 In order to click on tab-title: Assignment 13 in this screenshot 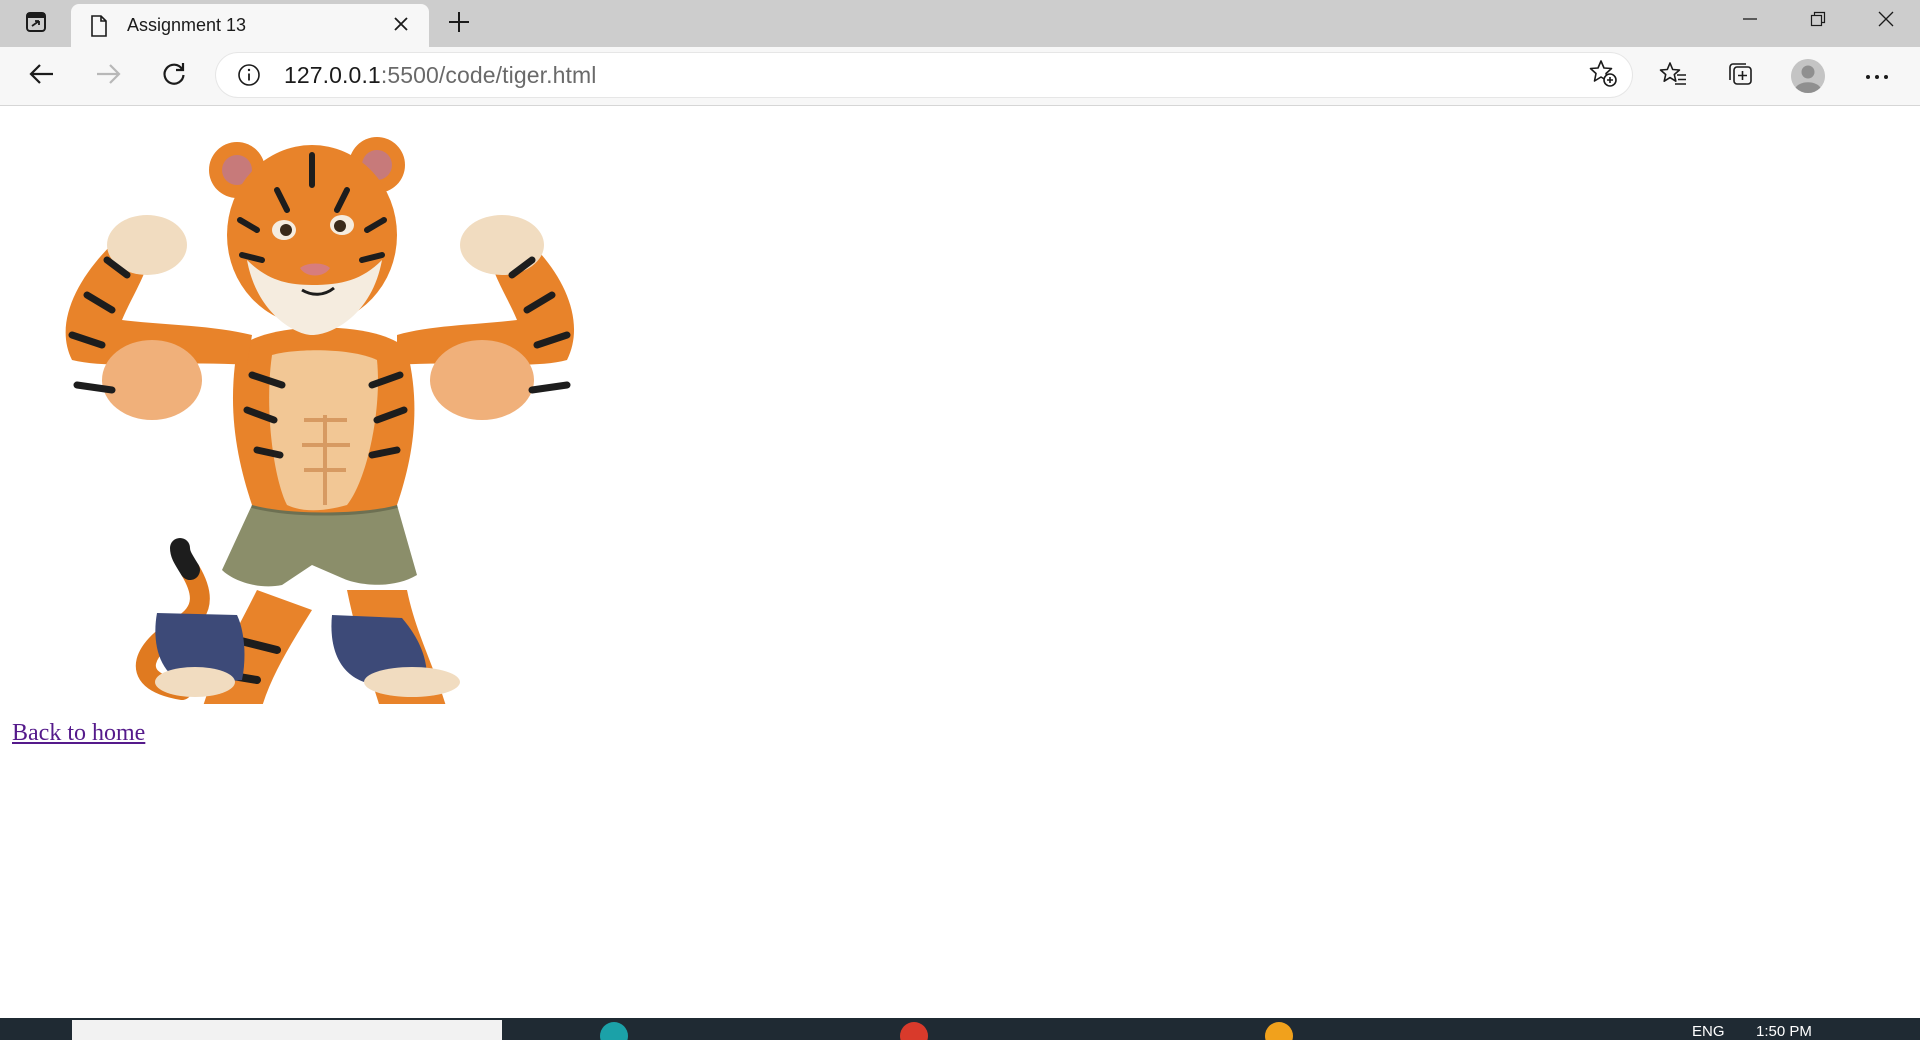, I will do `click(187, 25)`.